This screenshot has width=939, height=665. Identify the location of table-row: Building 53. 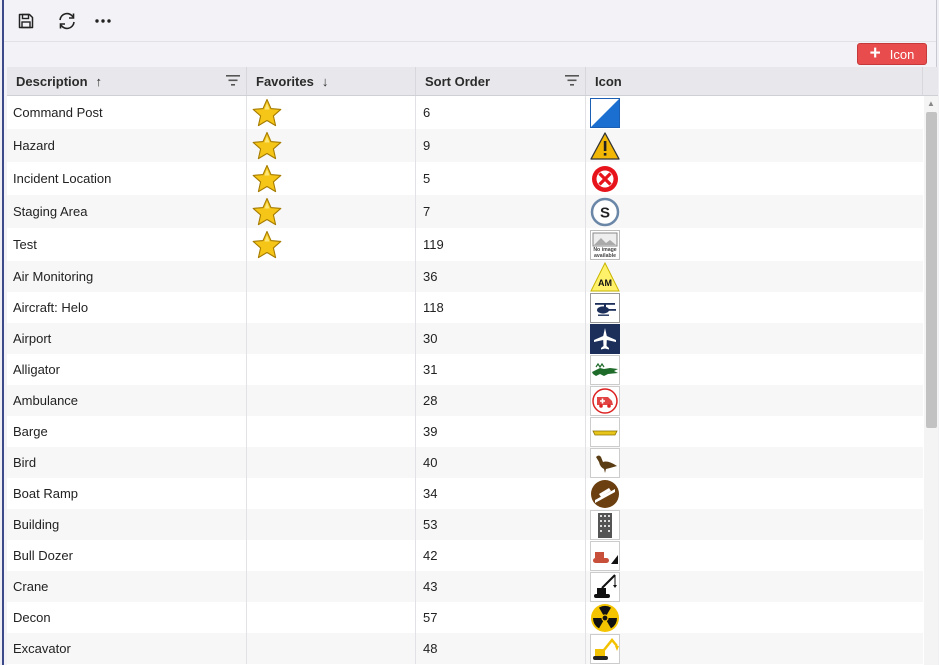
(465, 524).